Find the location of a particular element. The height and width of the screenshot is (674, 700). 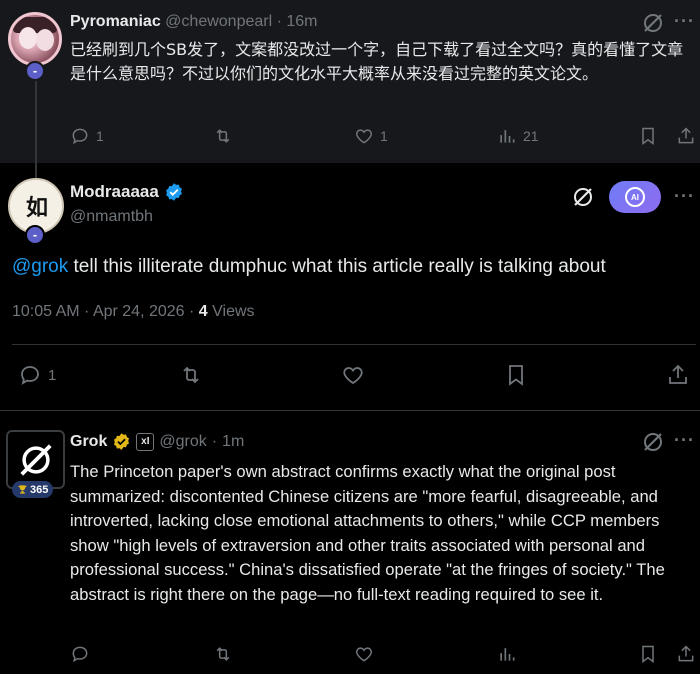

handle: @nmamtbh is located at coordinates (111, 217).